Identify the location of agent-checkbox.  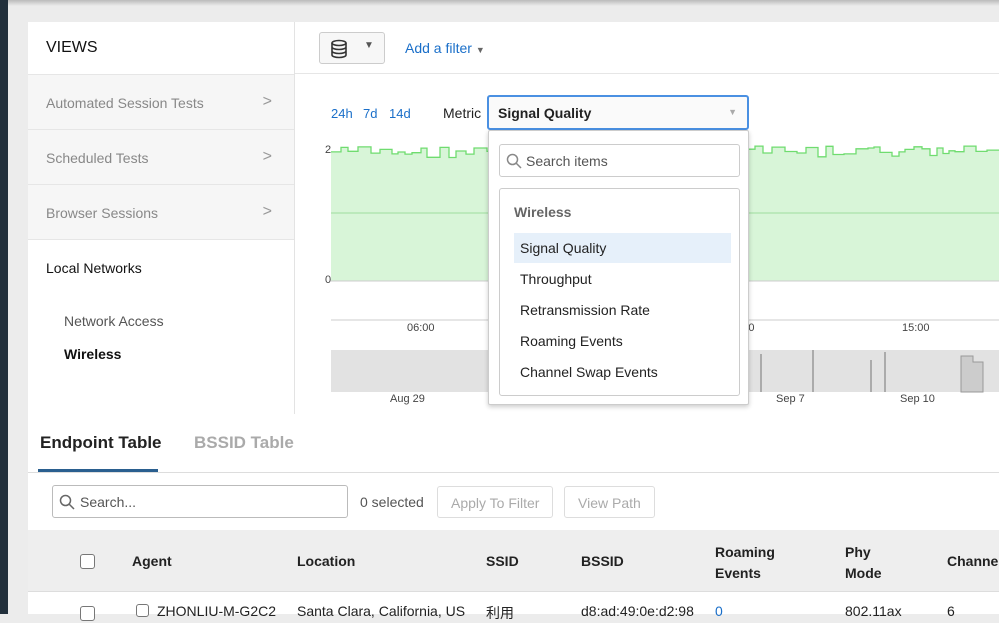
(142, 610).